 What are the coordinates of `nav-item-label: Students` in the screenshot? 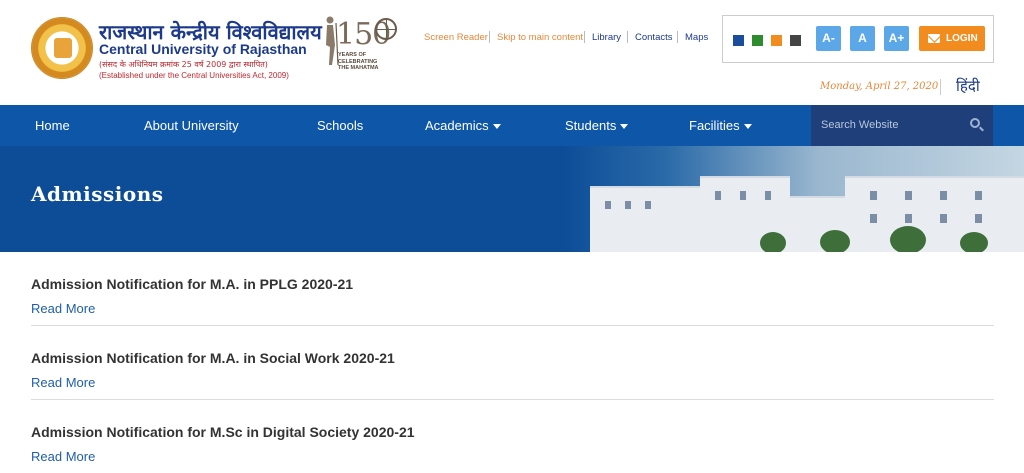 It's located at (591, 125).